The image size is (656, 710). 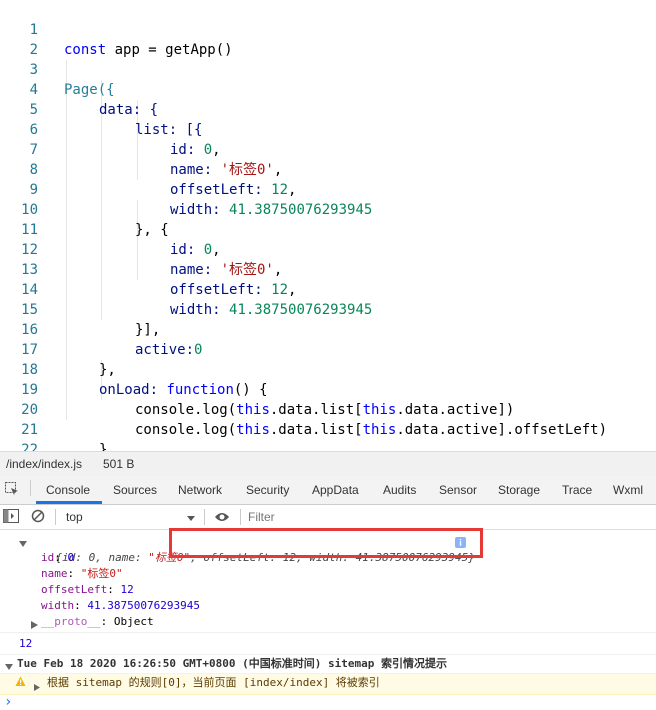 What do you see at coordinates (267, 490) in the screenshot?
I see `tab-security: Security` at bounding box center [267, 490].